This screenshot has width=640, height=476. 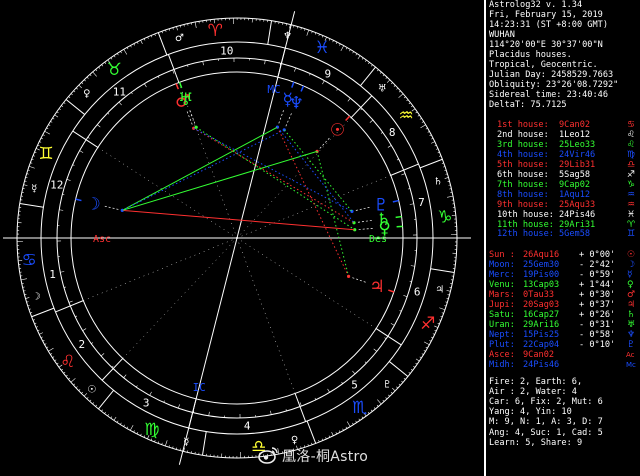 What do you see at coordinates (86, 94) in the screenshot?
I see `sign-ruler-icon: ♀` at bounding box center [86, 94].